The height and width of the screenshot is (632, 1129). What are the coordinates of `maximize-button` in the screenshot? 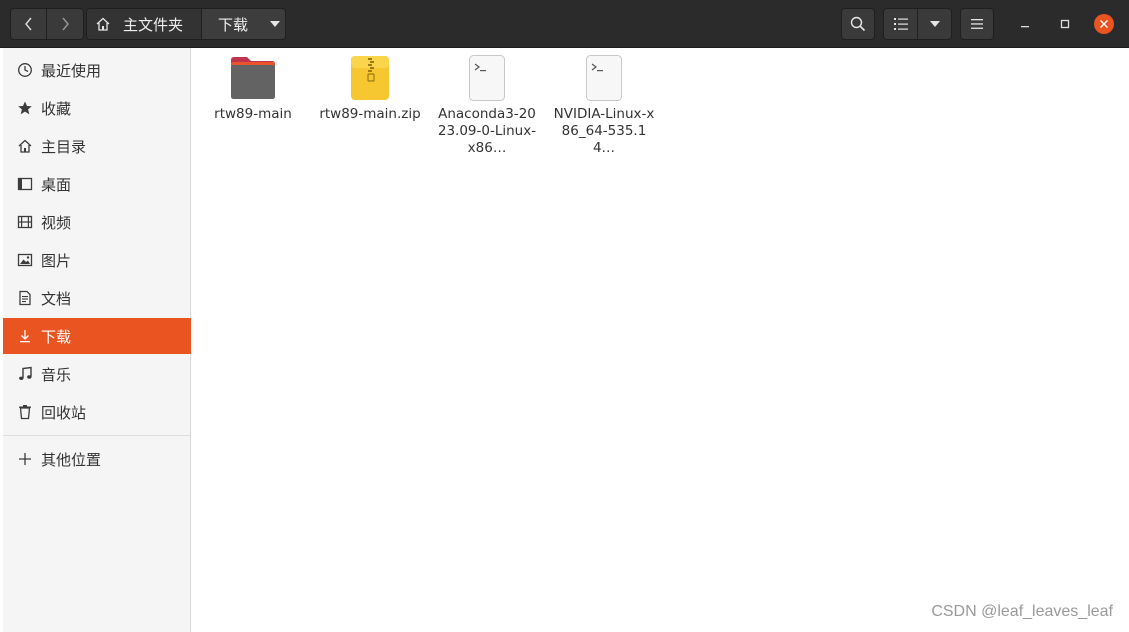 It's located at (1065, 24).